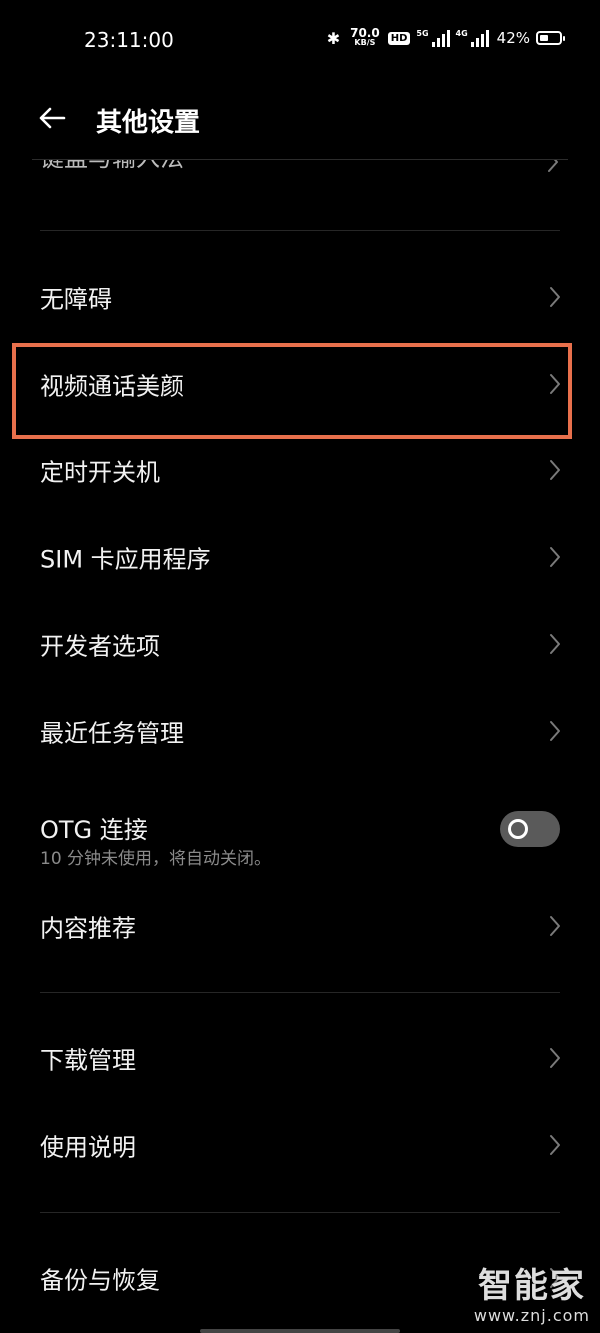 This screenshot has width=600, height=1333. What do you see at coordinates (513, 38) in the screenshot?
I see `battery-percent: 42%` at bounding box center [513, 38].